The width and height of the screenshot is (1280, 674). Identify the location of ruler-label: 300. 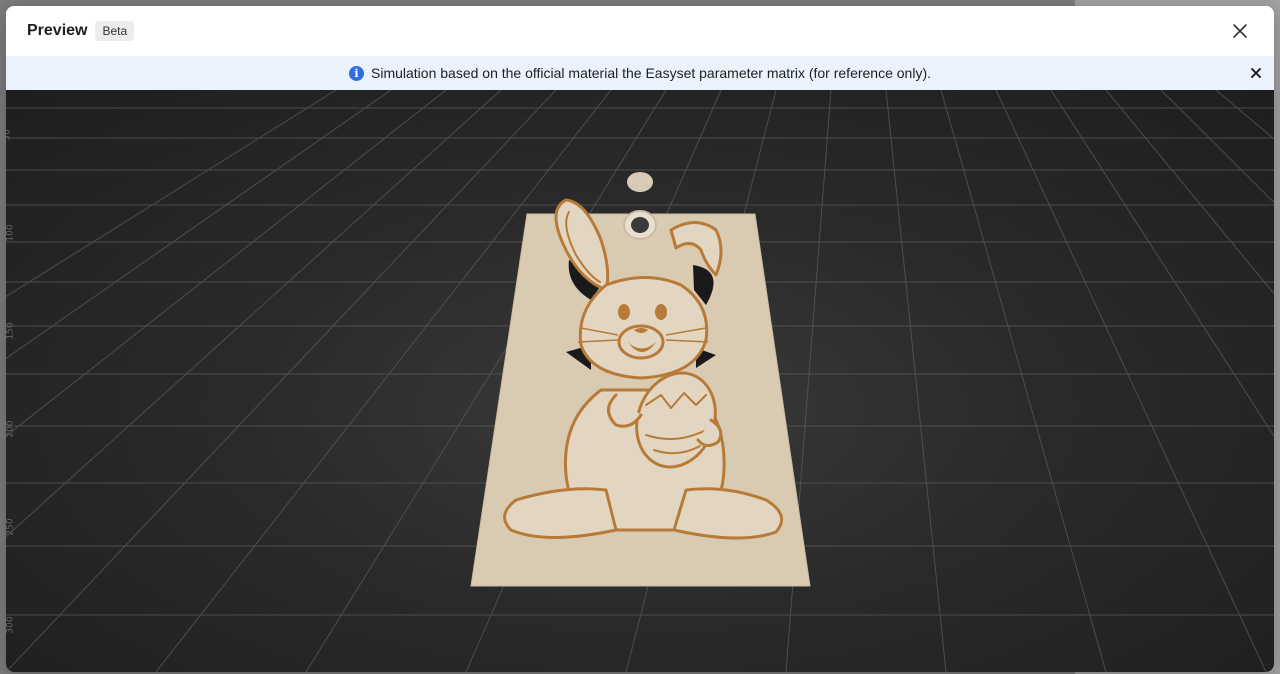
(11, 625).